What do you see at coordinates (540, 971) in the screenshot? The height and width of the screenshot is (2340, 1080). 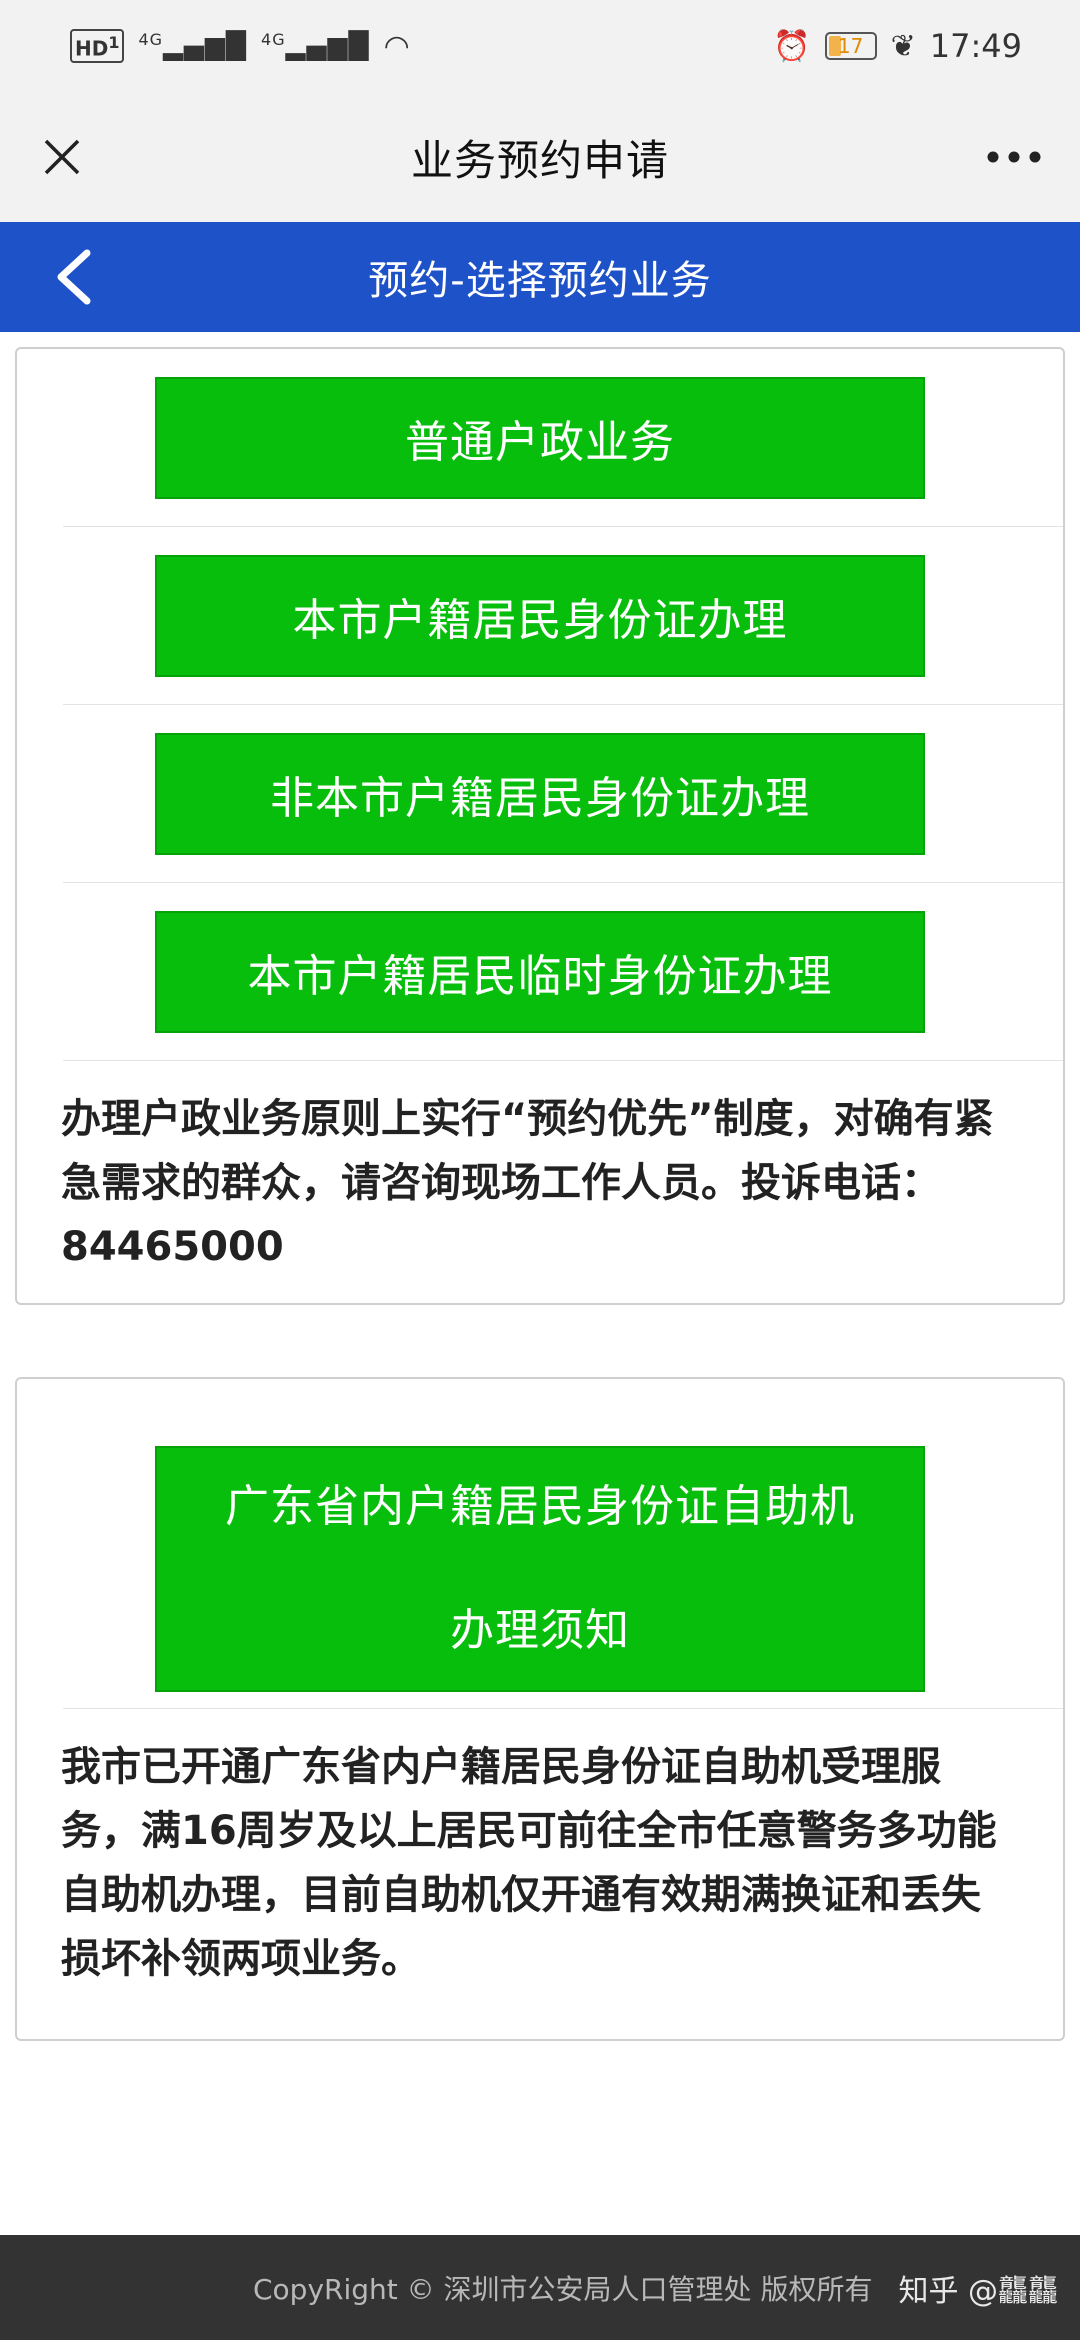 I see `temporary-id-card-button: 本市户籍居民临时身份证办理` at bounding box center [540, 971].